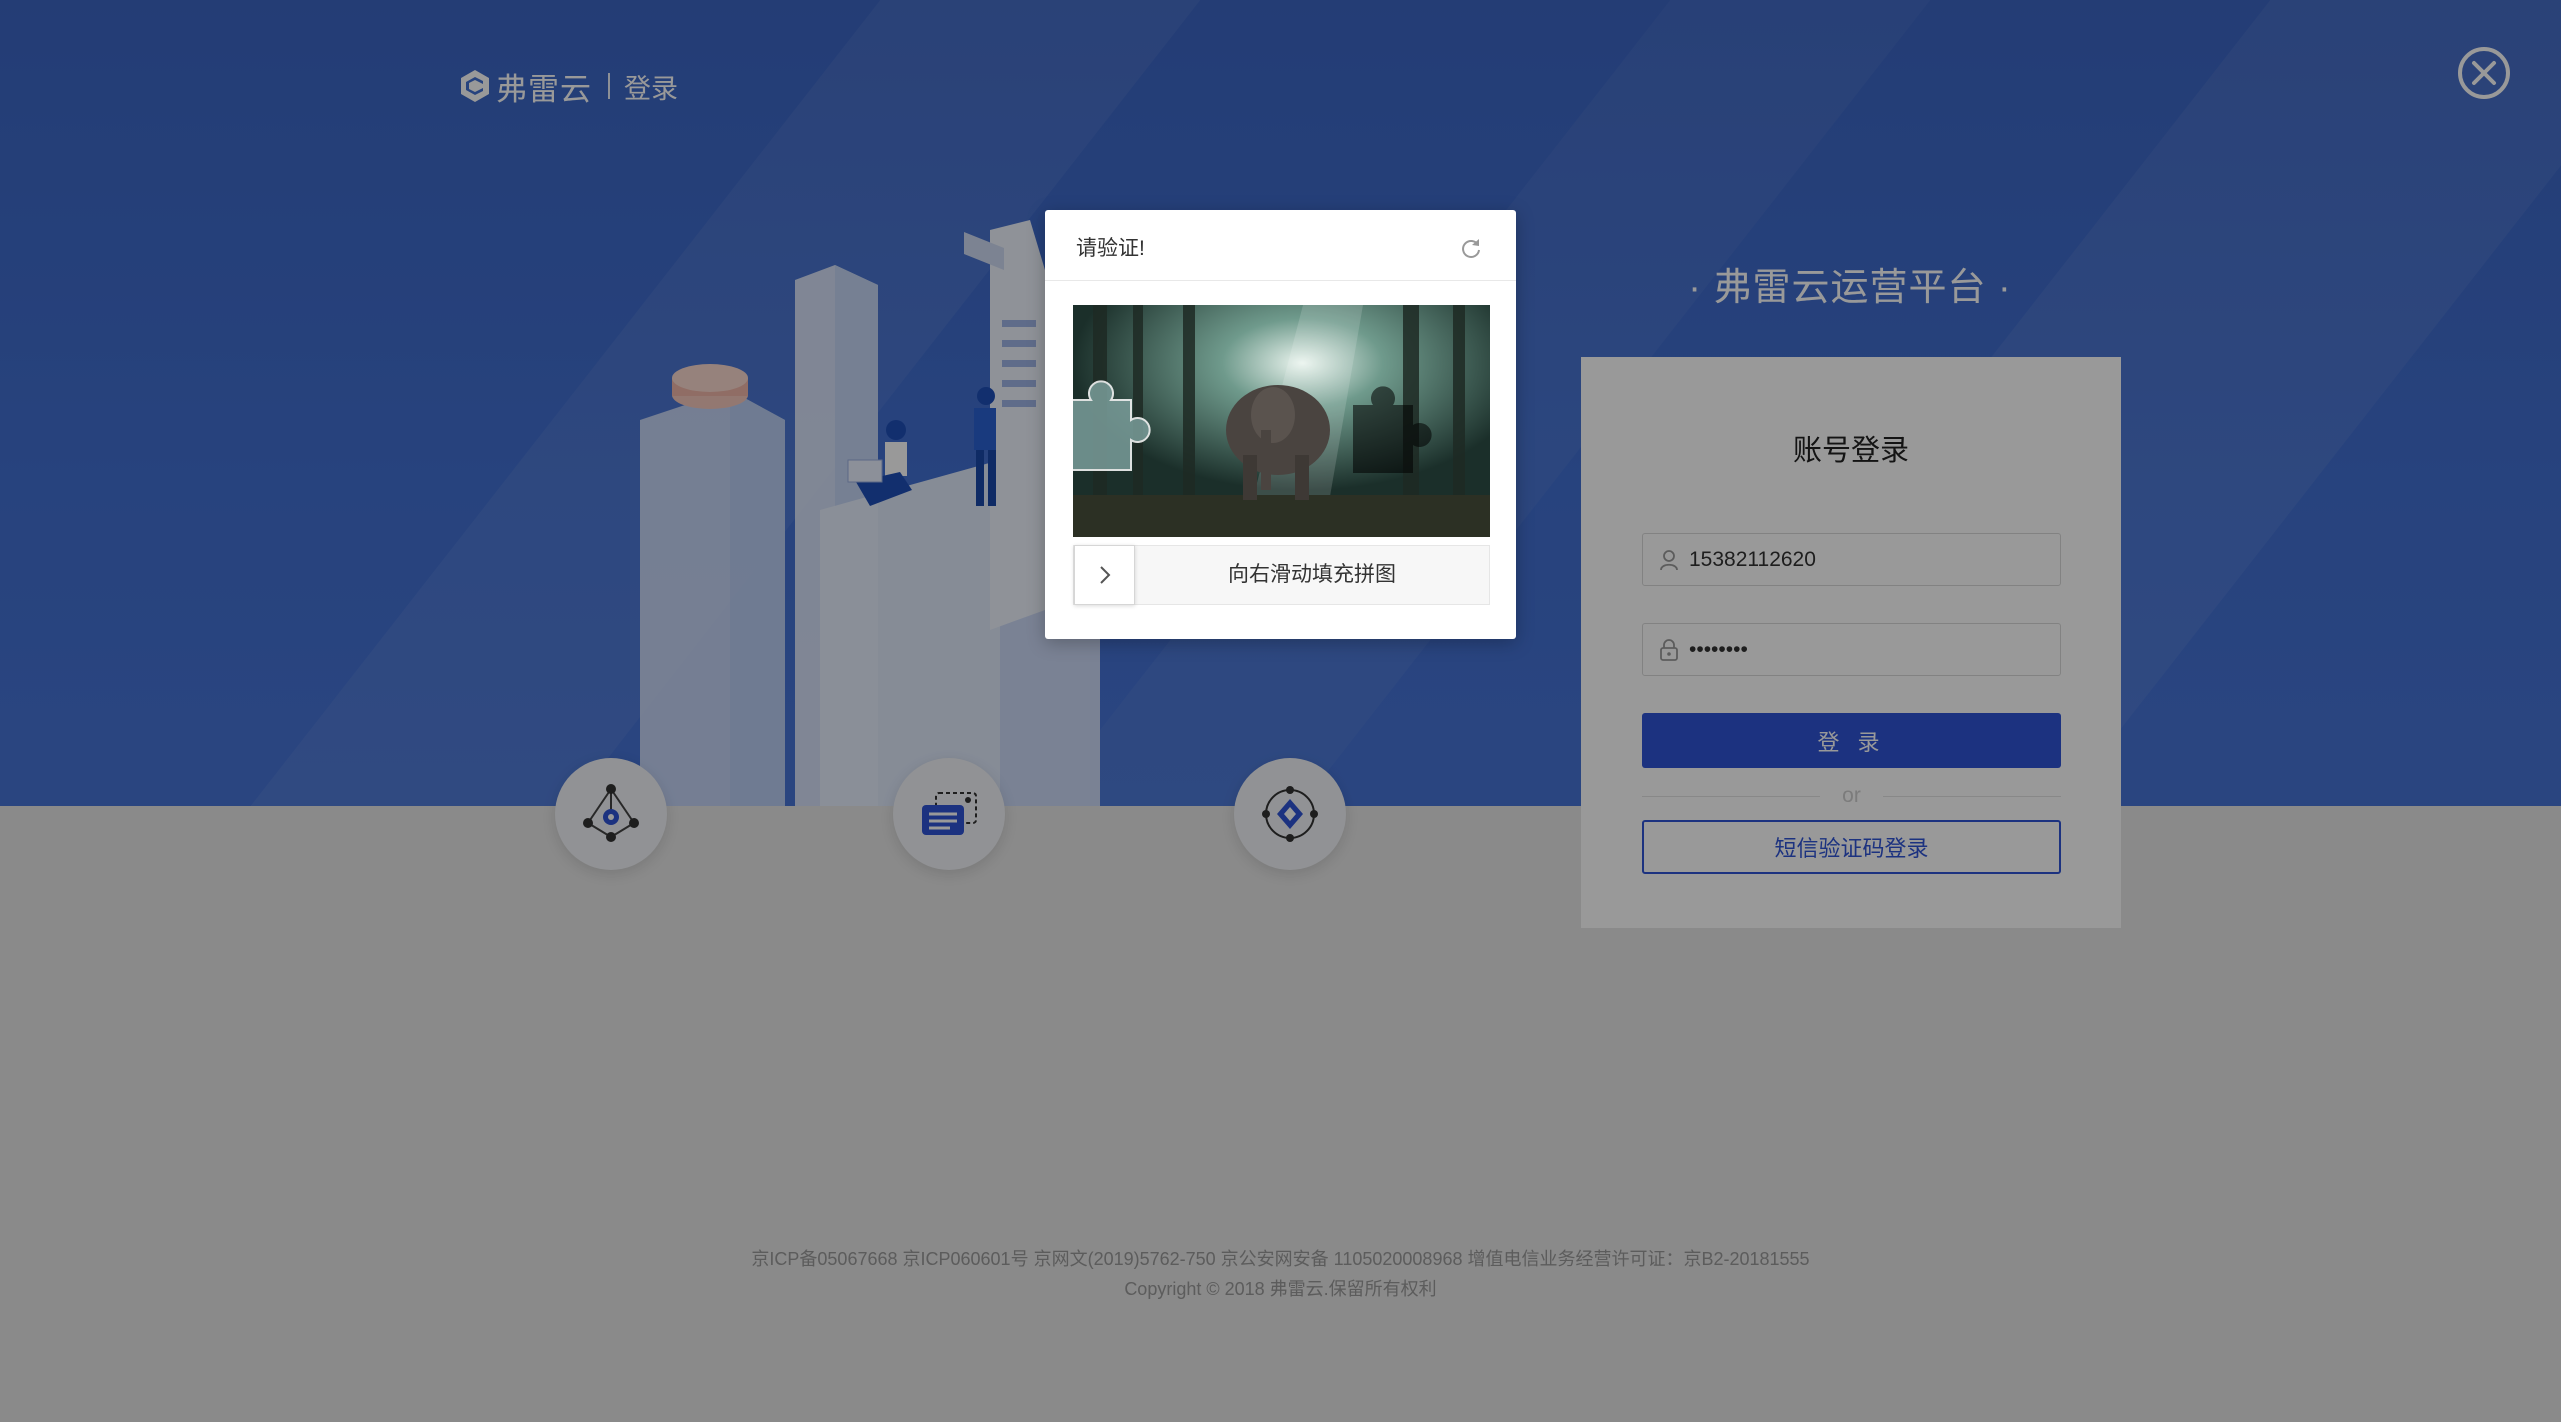  I want to click on captcha-slider-track: 向右滑动填充拼图, so click(1281, 575).